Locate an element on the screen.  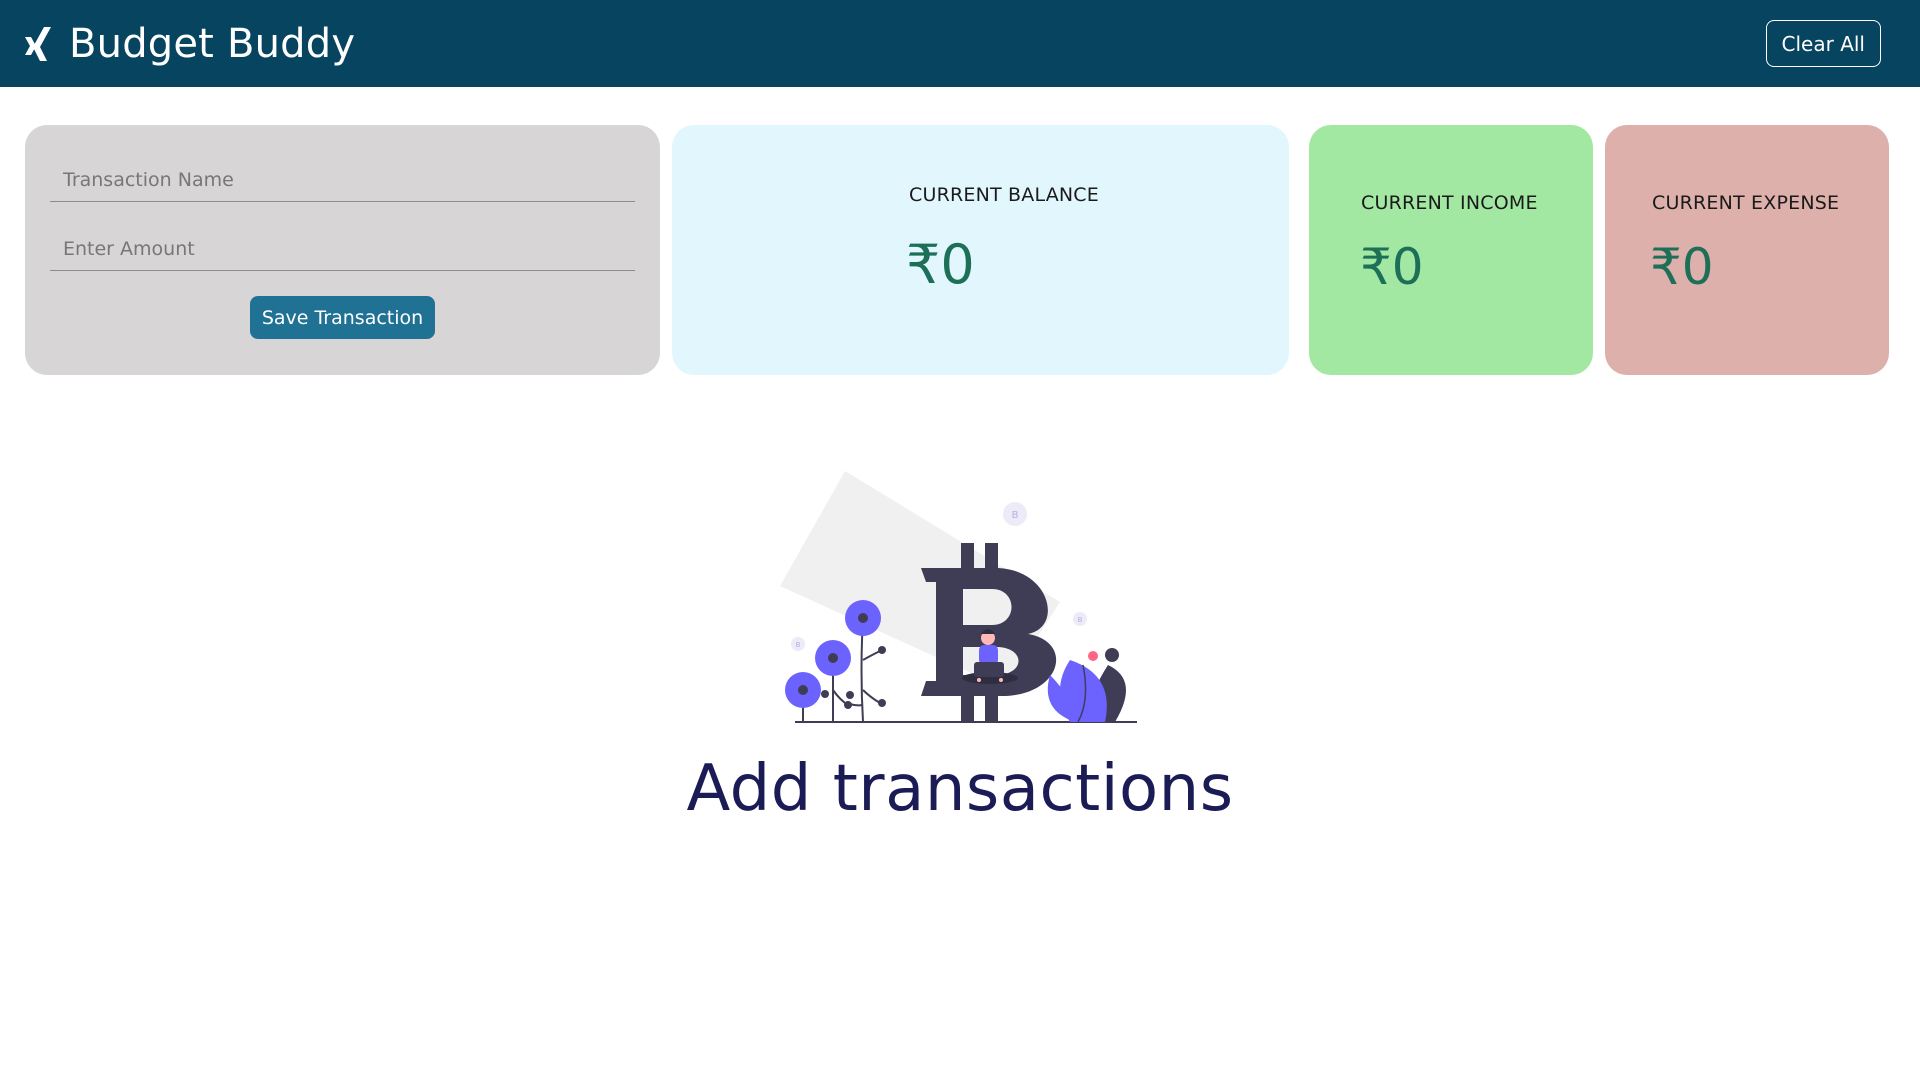
app-title: Budget Buddy is located at coordinates (212, 43).